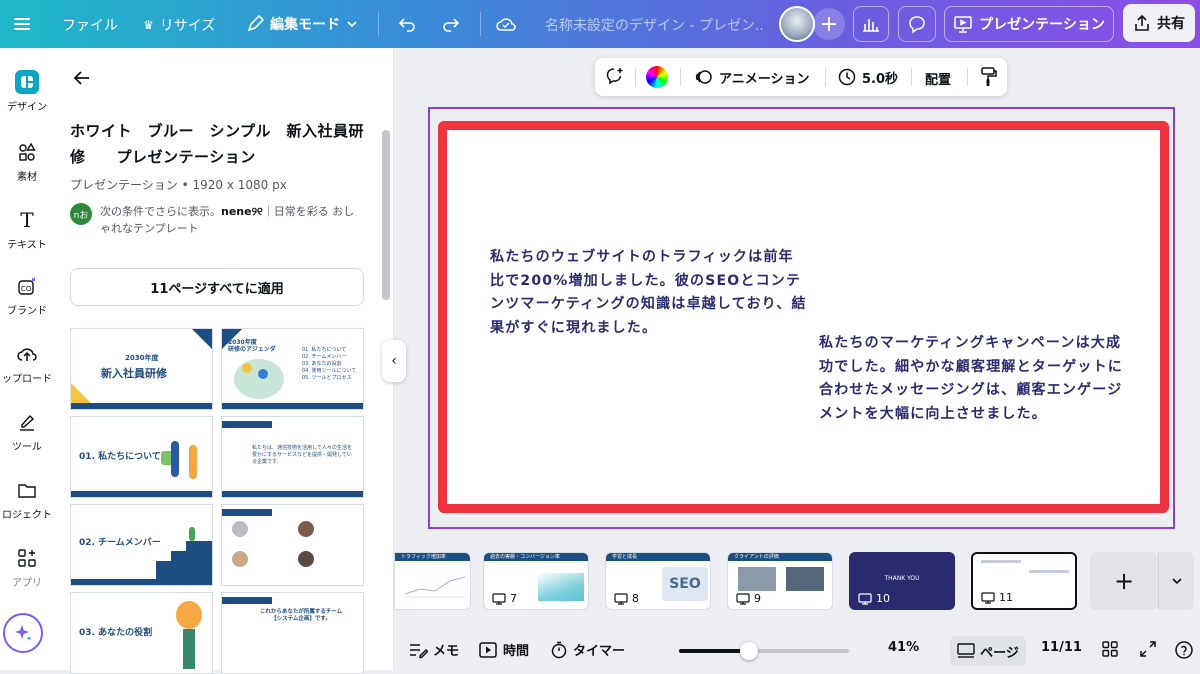 This screenshot has width=1200, height=674. What do you see at coordinates (488, 649) in the screenshot?
I see `play-icon` at bounding box center [488, 649].